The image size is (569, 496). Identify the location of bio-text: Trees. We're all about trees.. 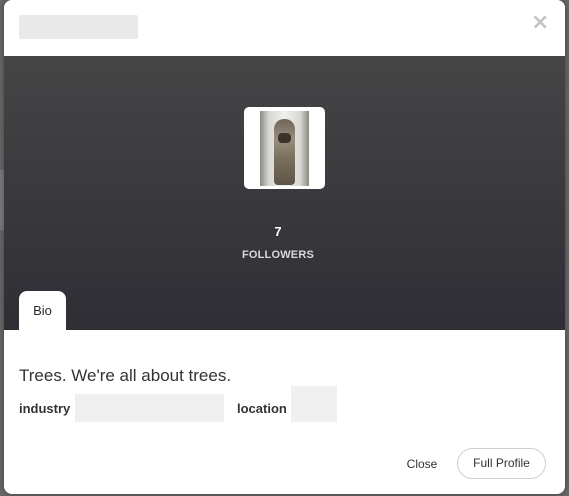
(125, 375).